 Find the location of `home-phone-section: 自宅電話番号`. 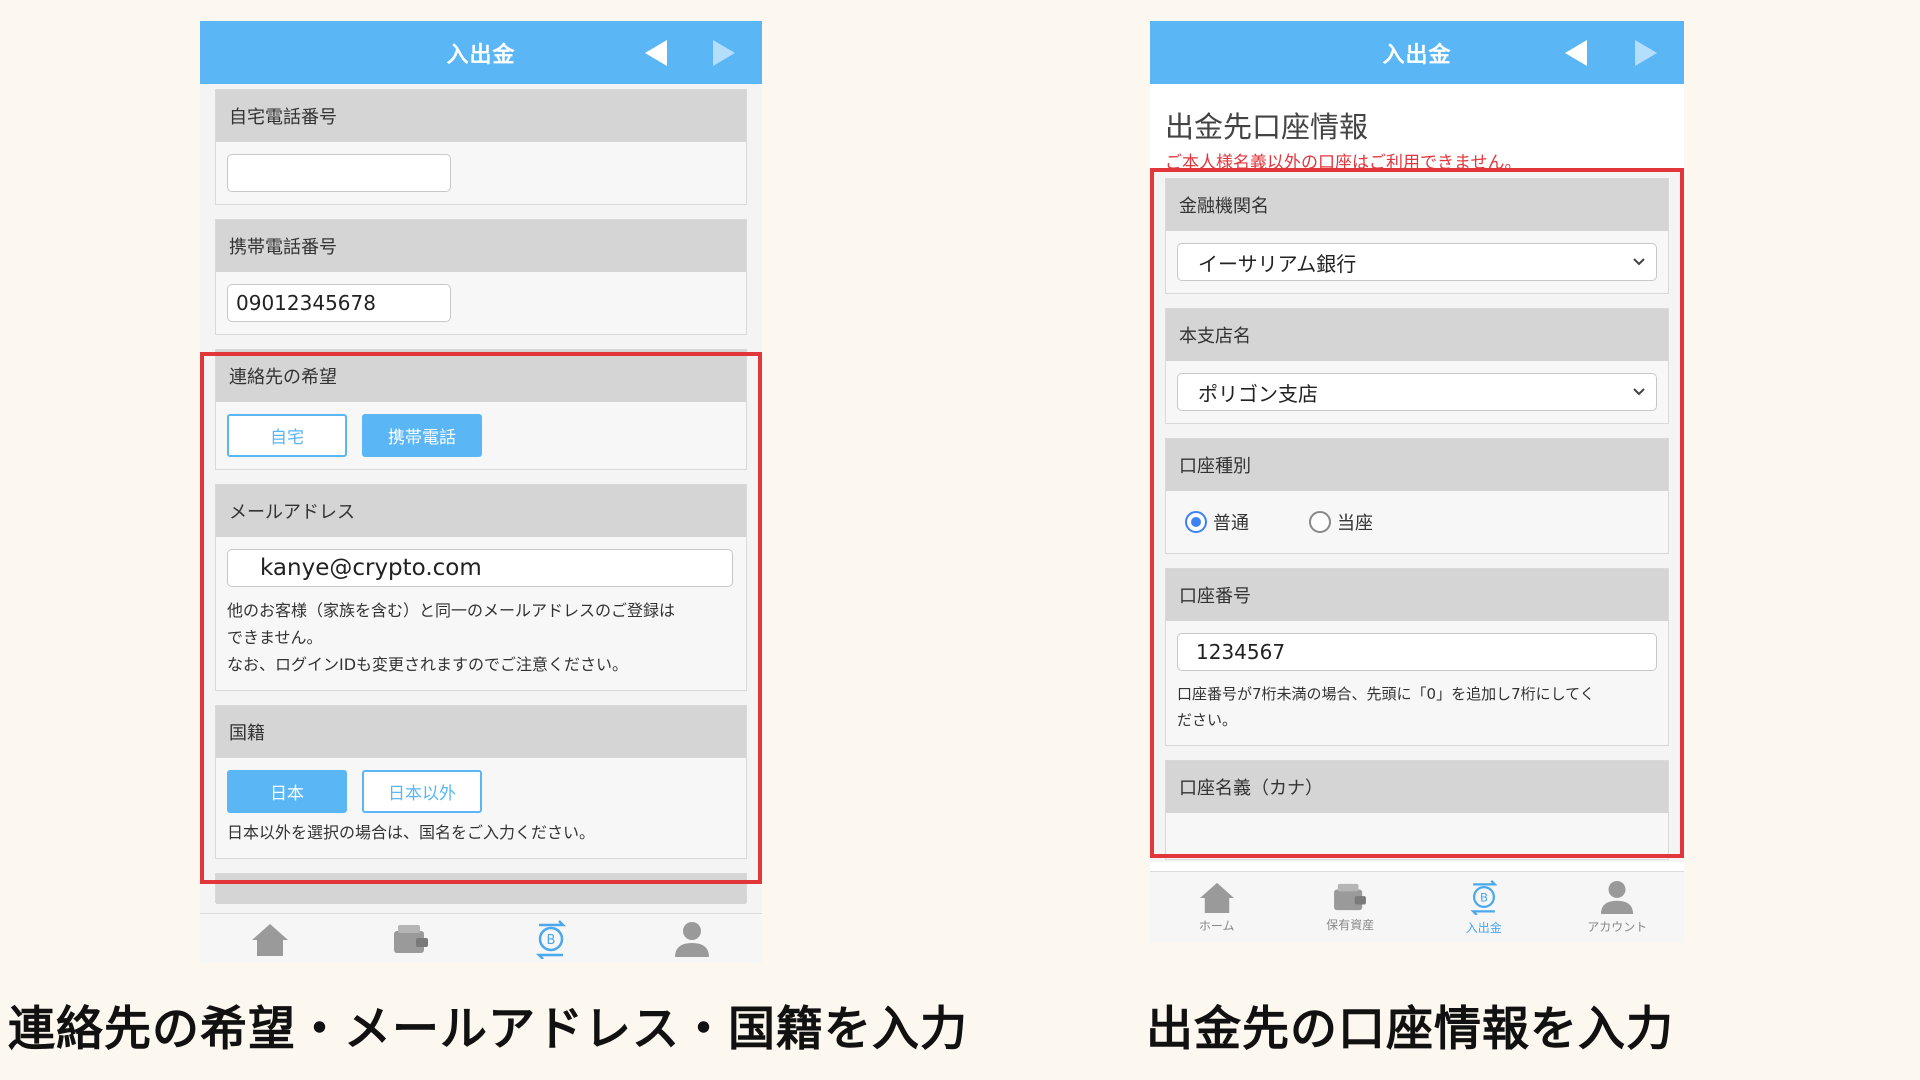

home-phone-section: 自宅電話番号 is located at coordinates (481, 147).